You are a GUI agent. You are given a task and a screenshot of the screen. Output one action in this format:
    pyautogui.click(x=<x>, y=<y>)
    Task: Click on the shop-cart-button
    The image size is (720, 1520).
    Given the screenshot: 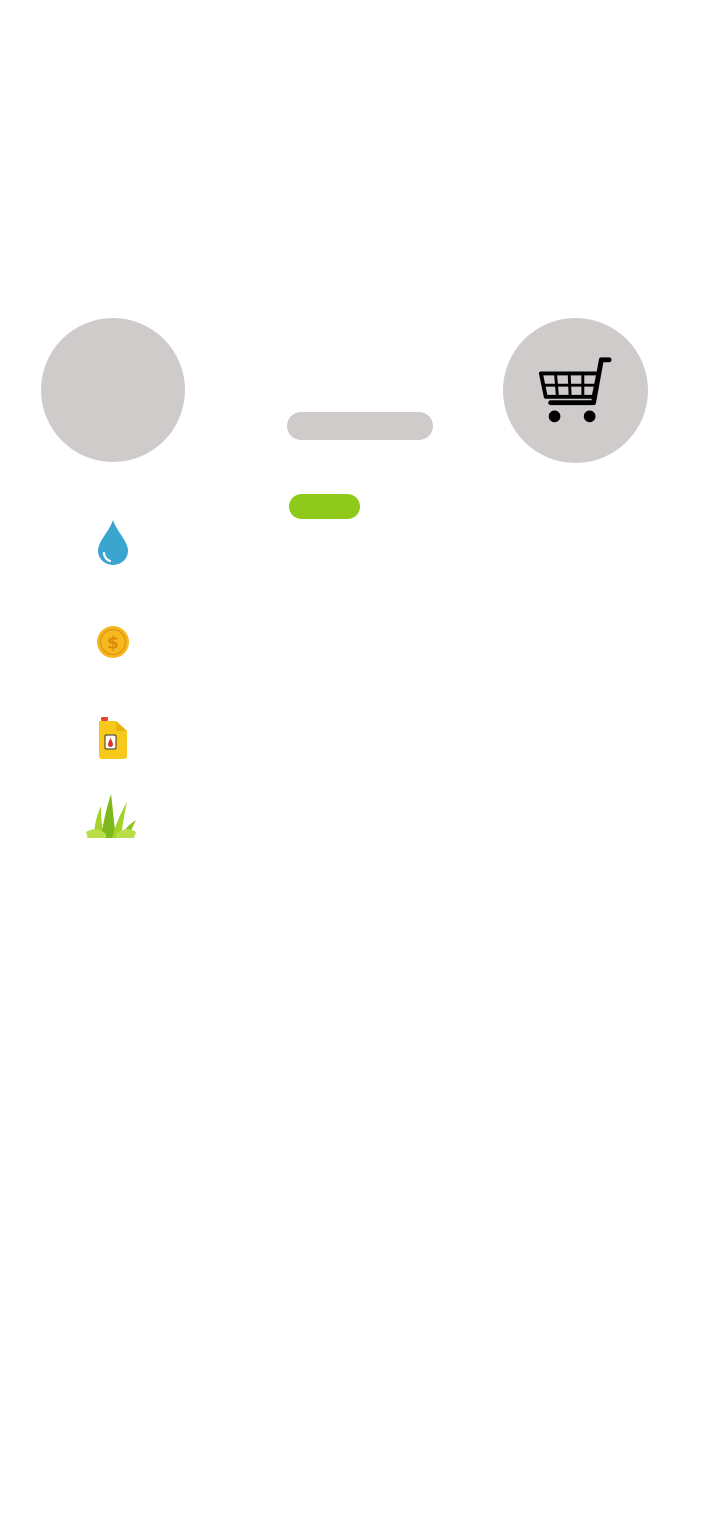 What is the action you would take?
    pyautogui.click(x=575, y=390)
    